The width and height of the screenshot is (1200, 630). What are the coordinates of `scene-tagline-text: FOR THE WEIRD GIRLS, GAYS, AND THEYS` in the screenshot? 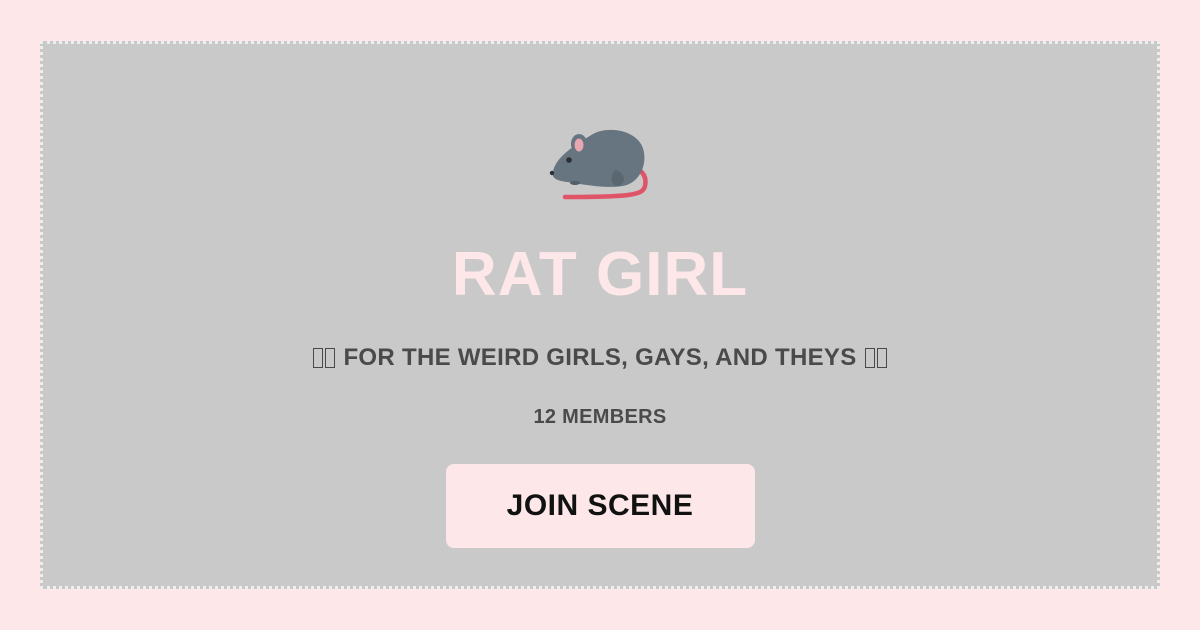 It's located at (600, 357).